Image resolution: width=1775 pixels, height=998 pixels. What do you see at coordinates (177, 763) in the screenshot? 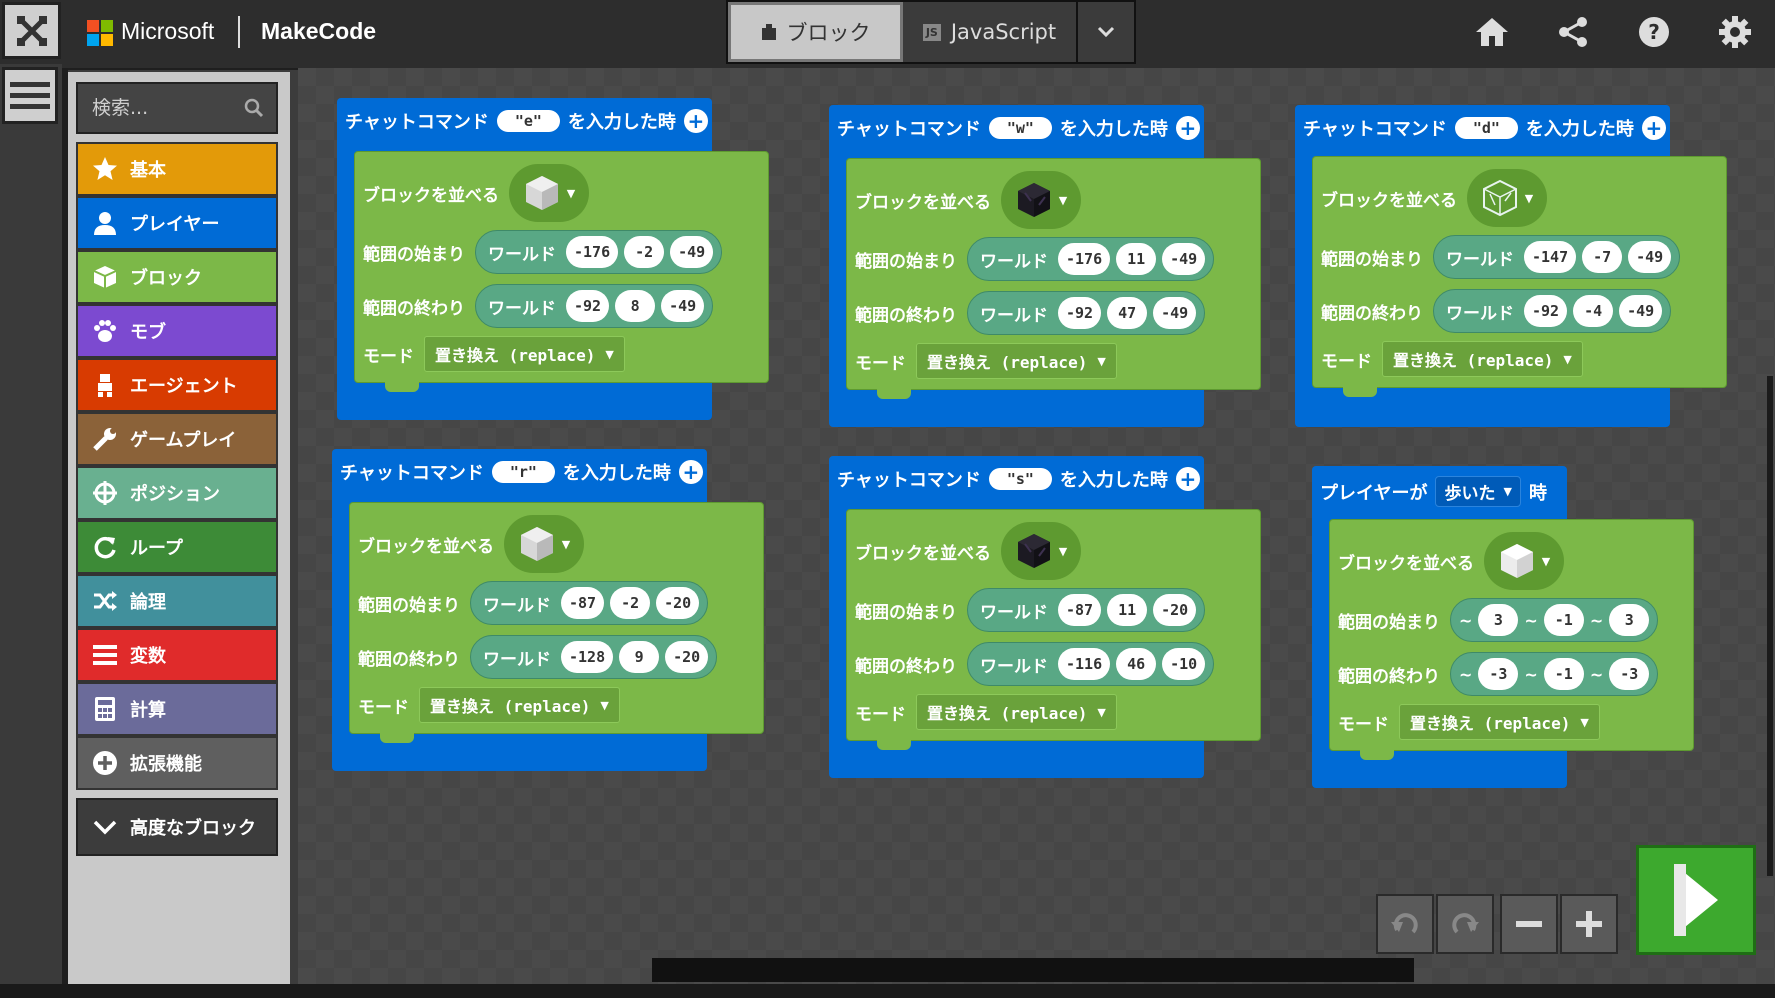
I see `category-extensions: 拡張機能` at bounding box center [177, 763].